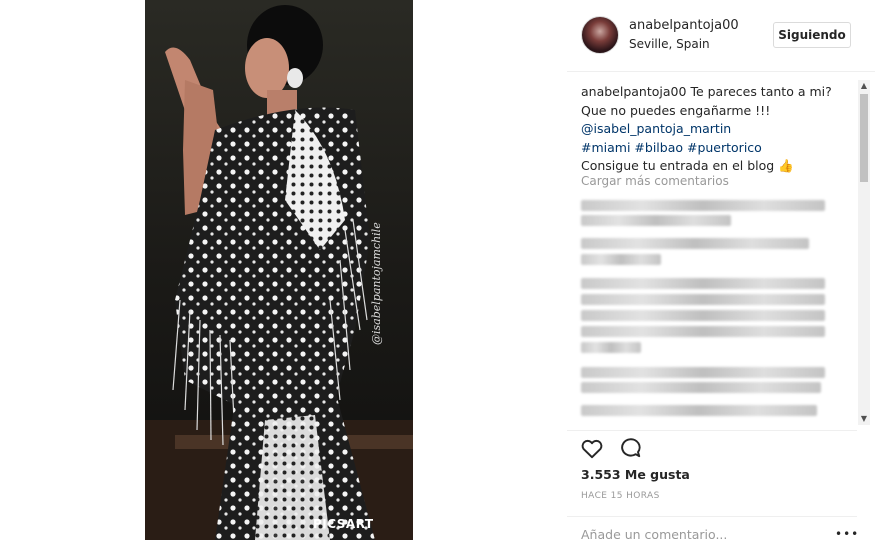 This screenshot has width=875, height=540. Describe the element at coordinates (635, 474) in the screenshot. I see `likes-count: 3.553 Me gusta` at that location.